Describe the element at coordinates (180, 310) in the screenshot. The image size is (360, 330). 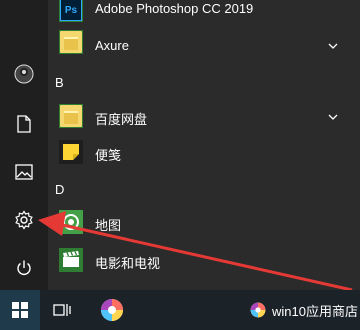
I see `taskbar: win10应用商店` at that location.